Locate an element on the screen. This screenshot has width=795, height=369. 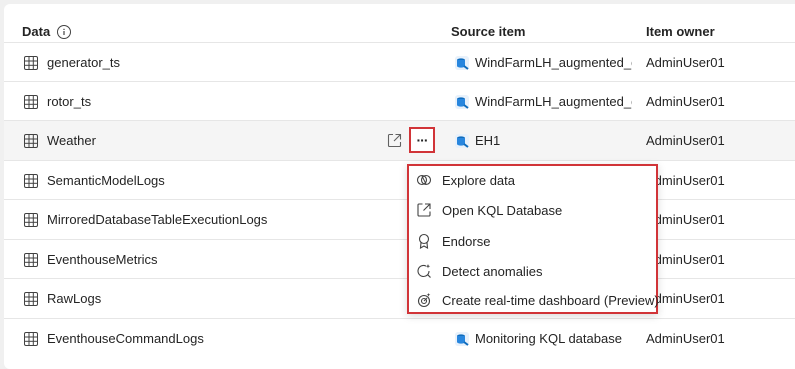
menu-item-create-real-time-dashboard: Create real-time dashboard (Preview) is located at coordinates (534, 301).